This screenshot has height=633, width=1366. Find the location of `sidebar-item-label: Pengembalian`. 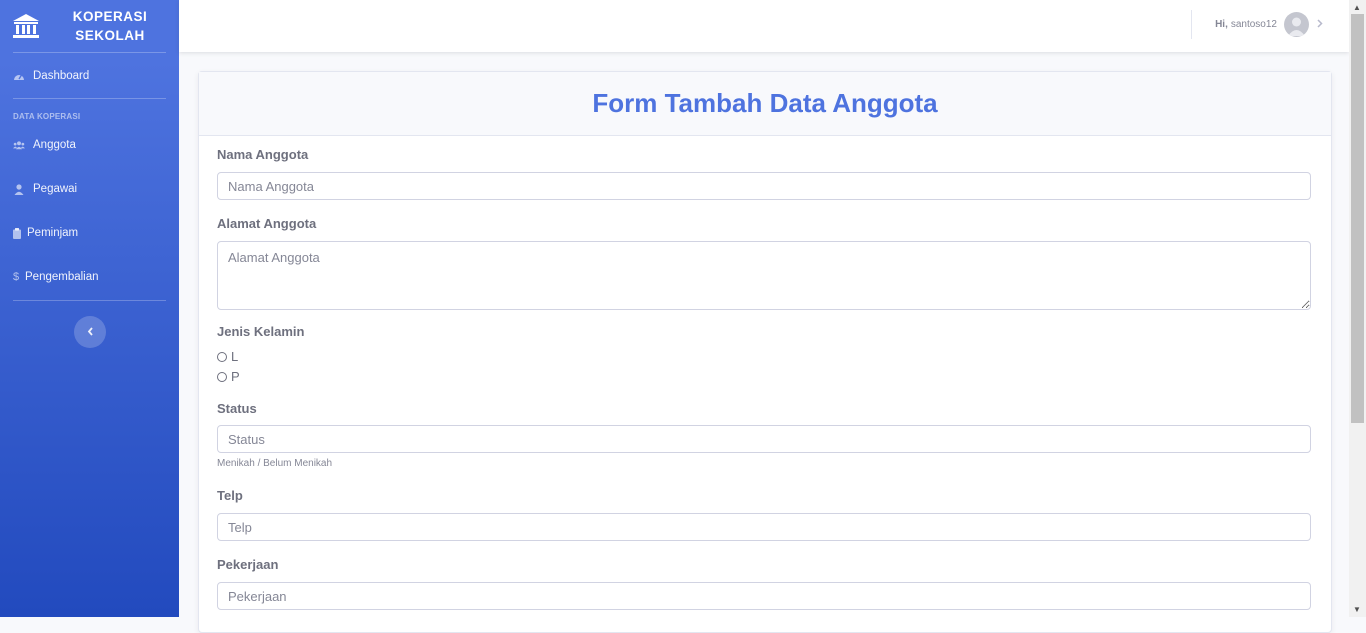

sidebar-item-label: Pengembalian is located at coordinates (62, 277).